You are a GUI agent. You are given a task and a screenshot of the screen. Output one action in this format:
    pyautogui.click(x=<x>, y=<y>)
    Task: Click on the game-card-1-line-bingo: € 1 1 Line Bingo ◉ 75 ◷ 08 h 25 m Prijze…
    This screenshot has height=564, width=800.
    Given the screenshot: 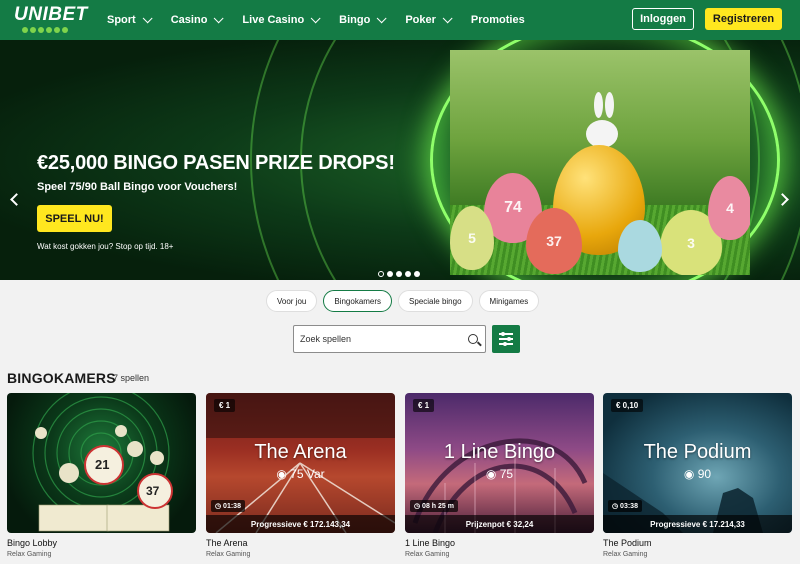 What is the action you would take?
    pyautogui.click(x=499, y=463)
    